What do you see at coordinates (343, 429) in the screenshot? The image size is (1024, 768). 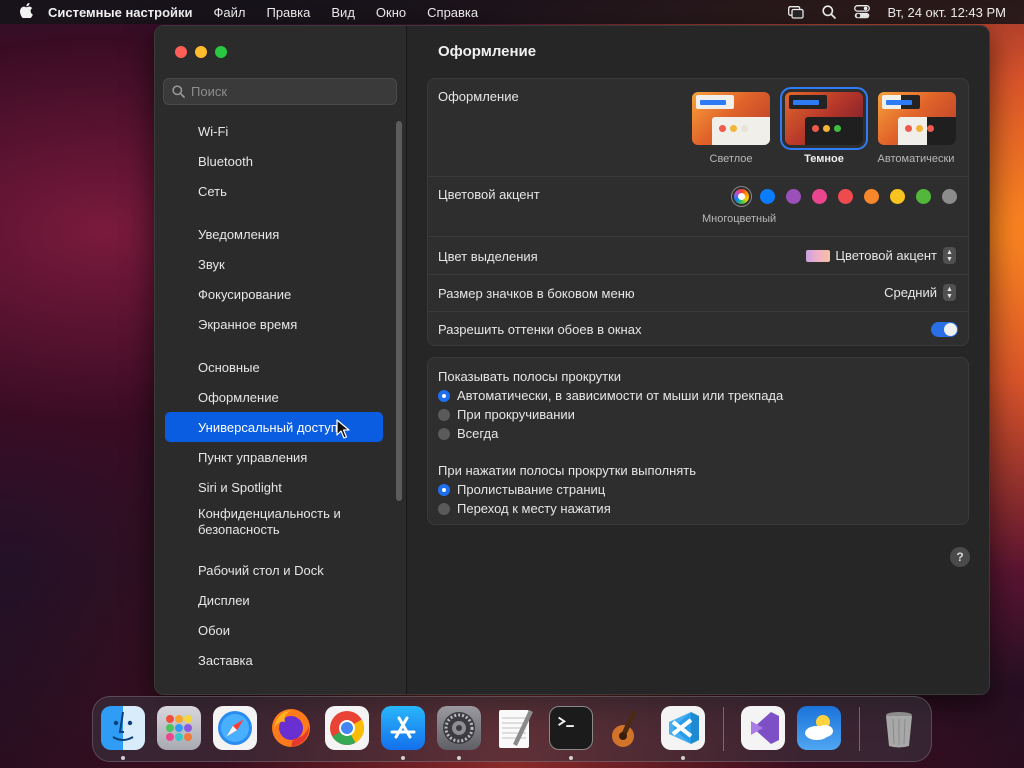 I see `mouse-cursor-icon` at bounding box center [343, 429].